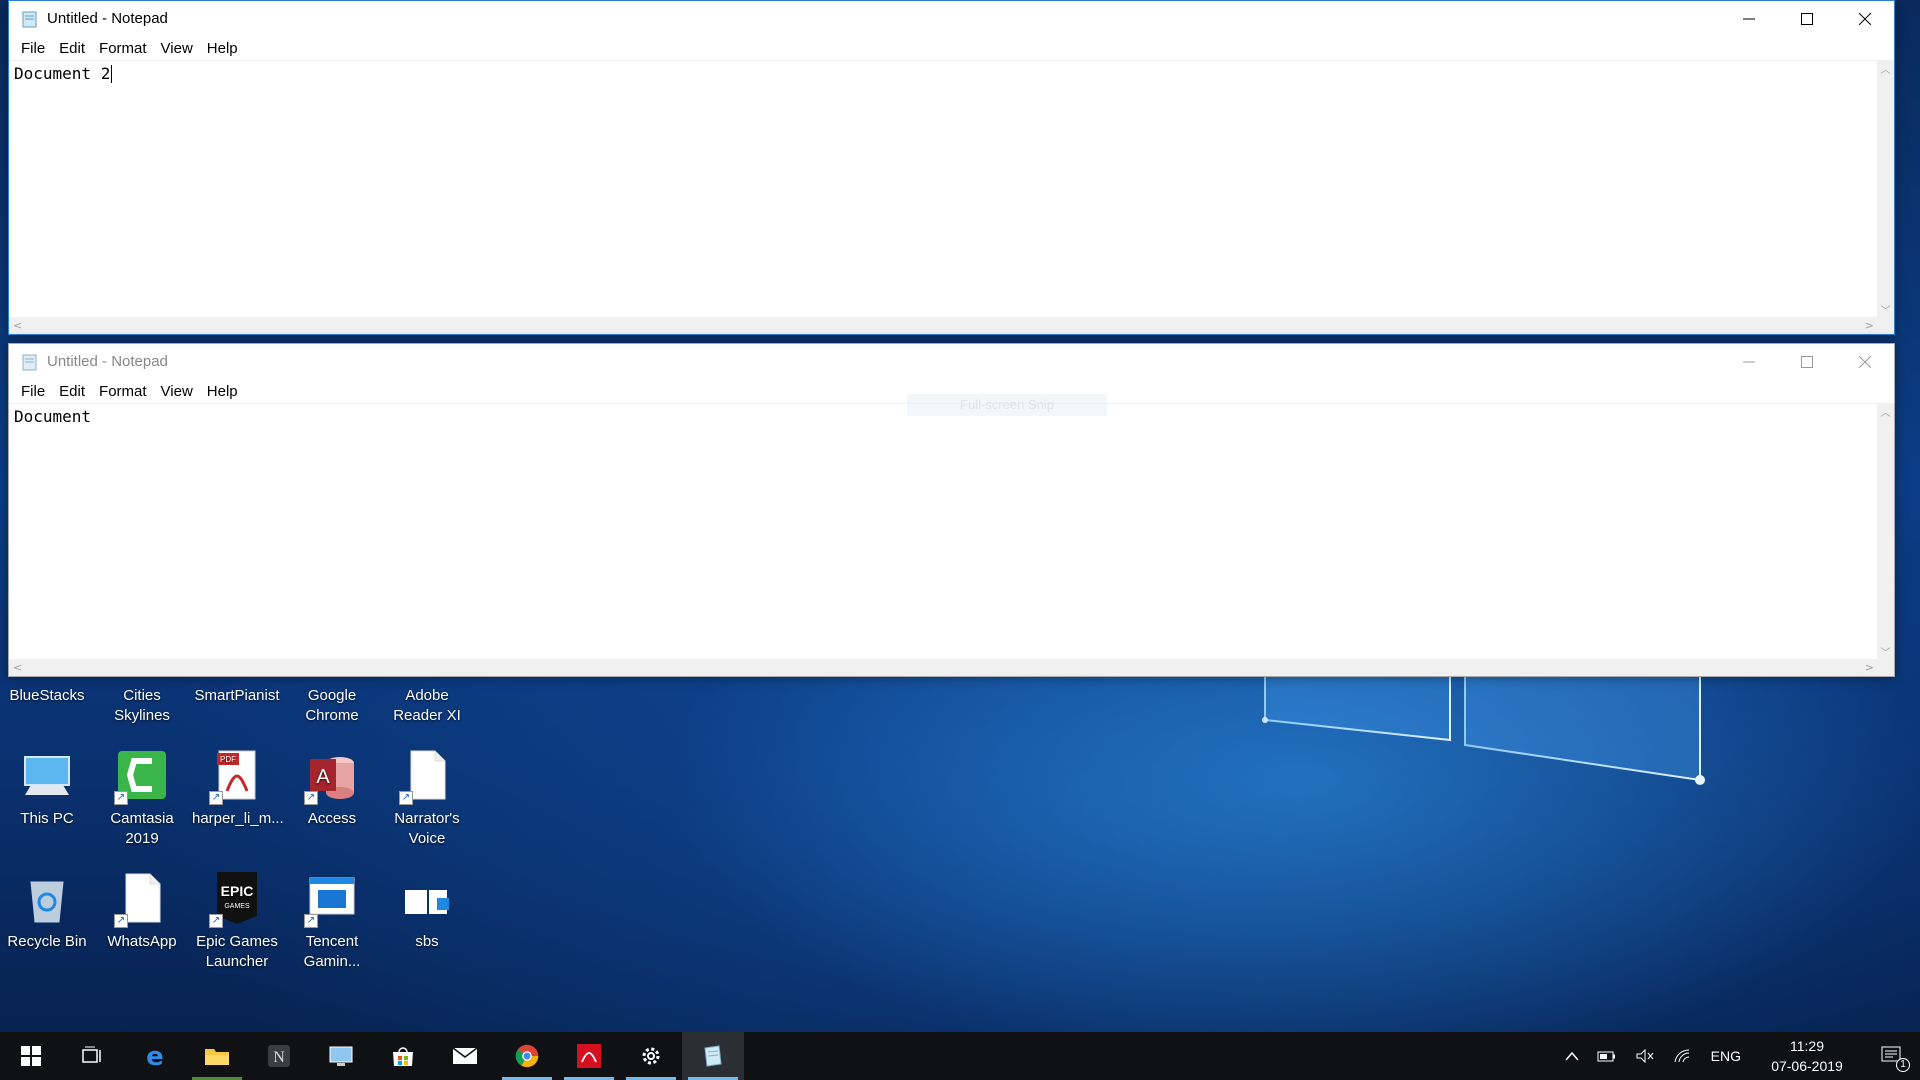  I want to click on wifi-icon, so click(1681, 1056).